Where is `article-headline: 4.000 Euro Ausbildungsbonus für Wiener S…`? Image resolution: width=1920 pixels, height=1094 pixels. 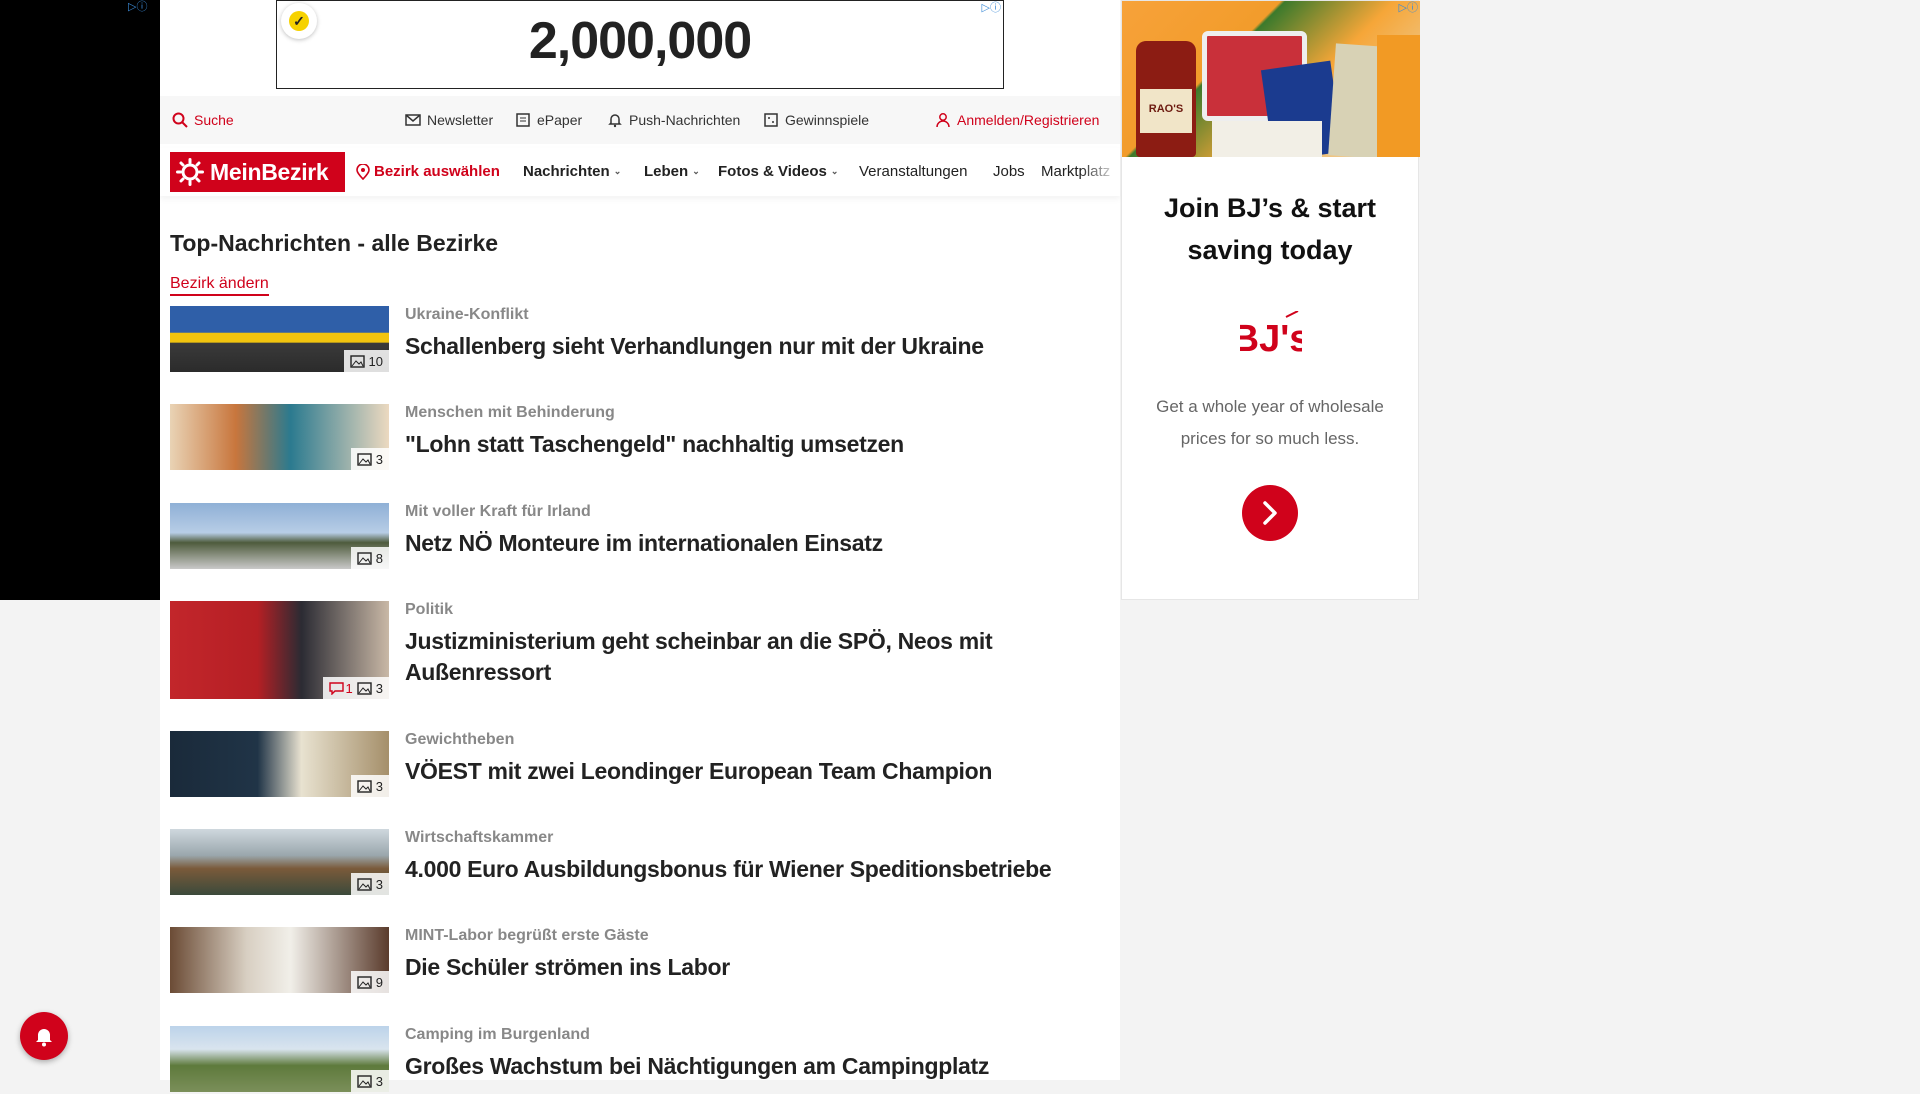
article-headline: 4.000 Euro Ausbildungsbonus für Wiener S… is located at coordinates (750, 869).